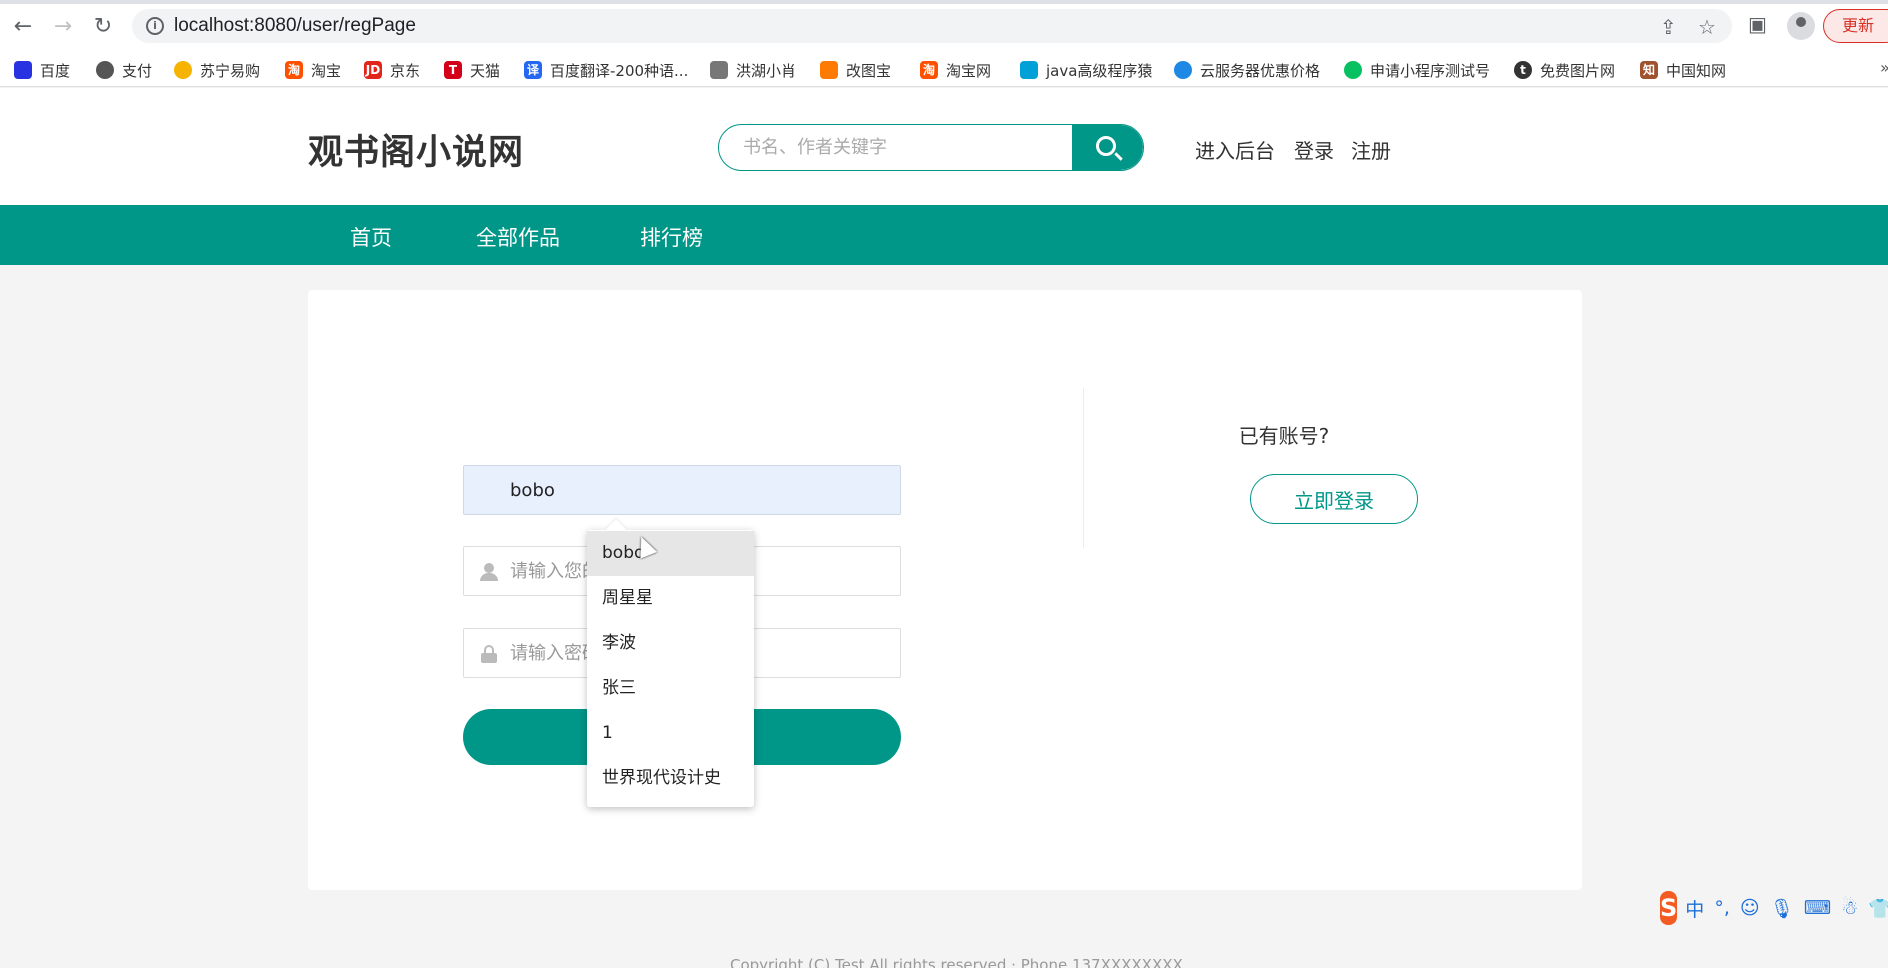 The image size is (1888, 968). I want to click on wechat-icon, so click(1353, 70).